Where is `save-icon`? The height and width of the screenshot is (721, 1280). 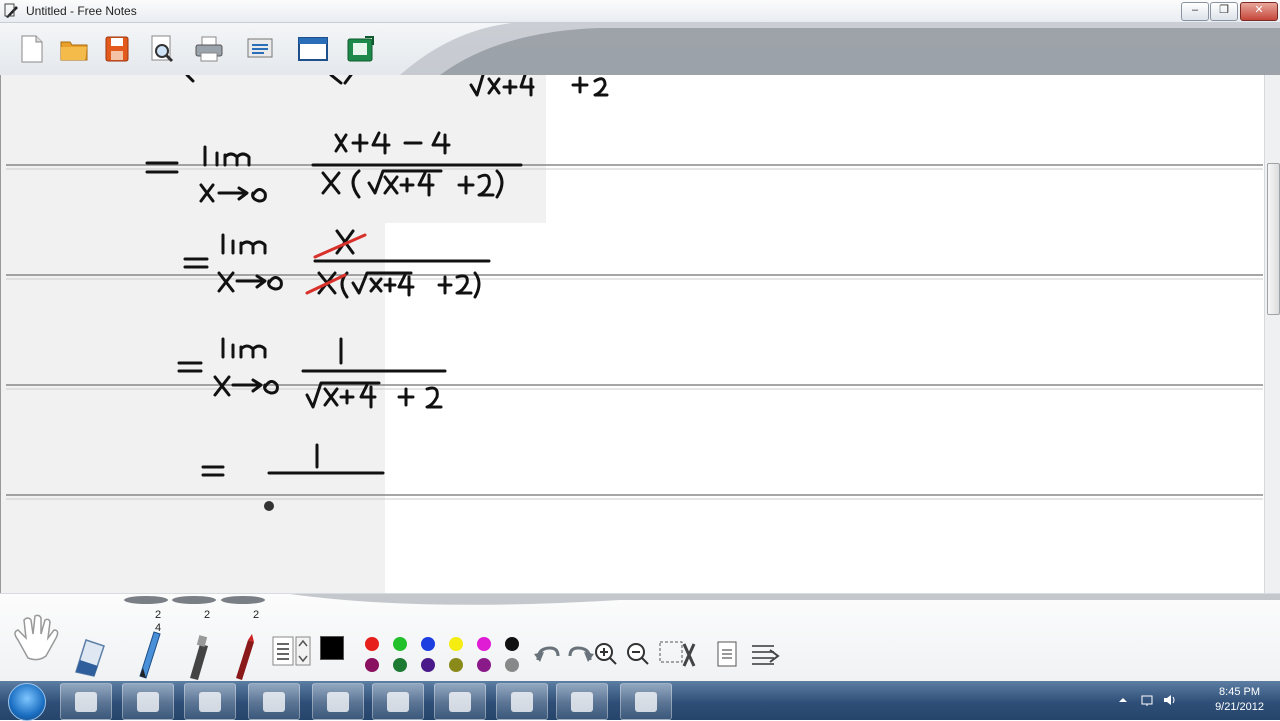
save-icon is located at coordinates (117, 49).